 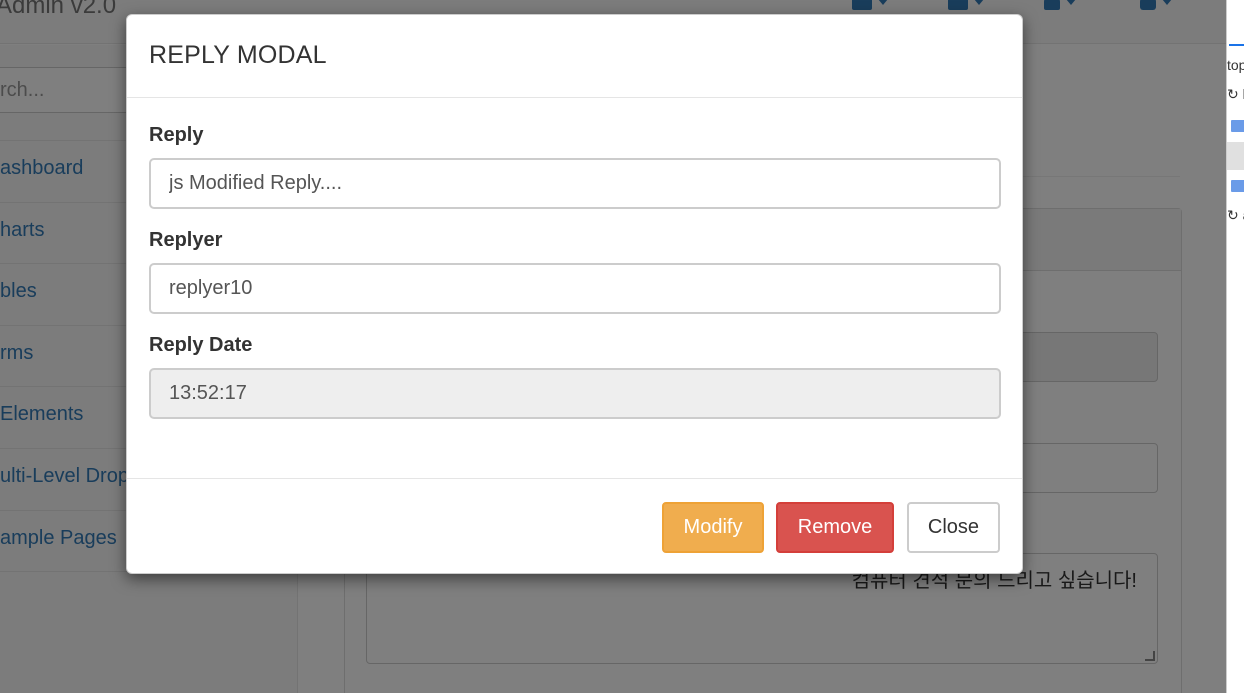 What do you see at coordinates (176, 135) in the screenshot?
I see `reply-label: Reply` at bounding box center [176, 135].